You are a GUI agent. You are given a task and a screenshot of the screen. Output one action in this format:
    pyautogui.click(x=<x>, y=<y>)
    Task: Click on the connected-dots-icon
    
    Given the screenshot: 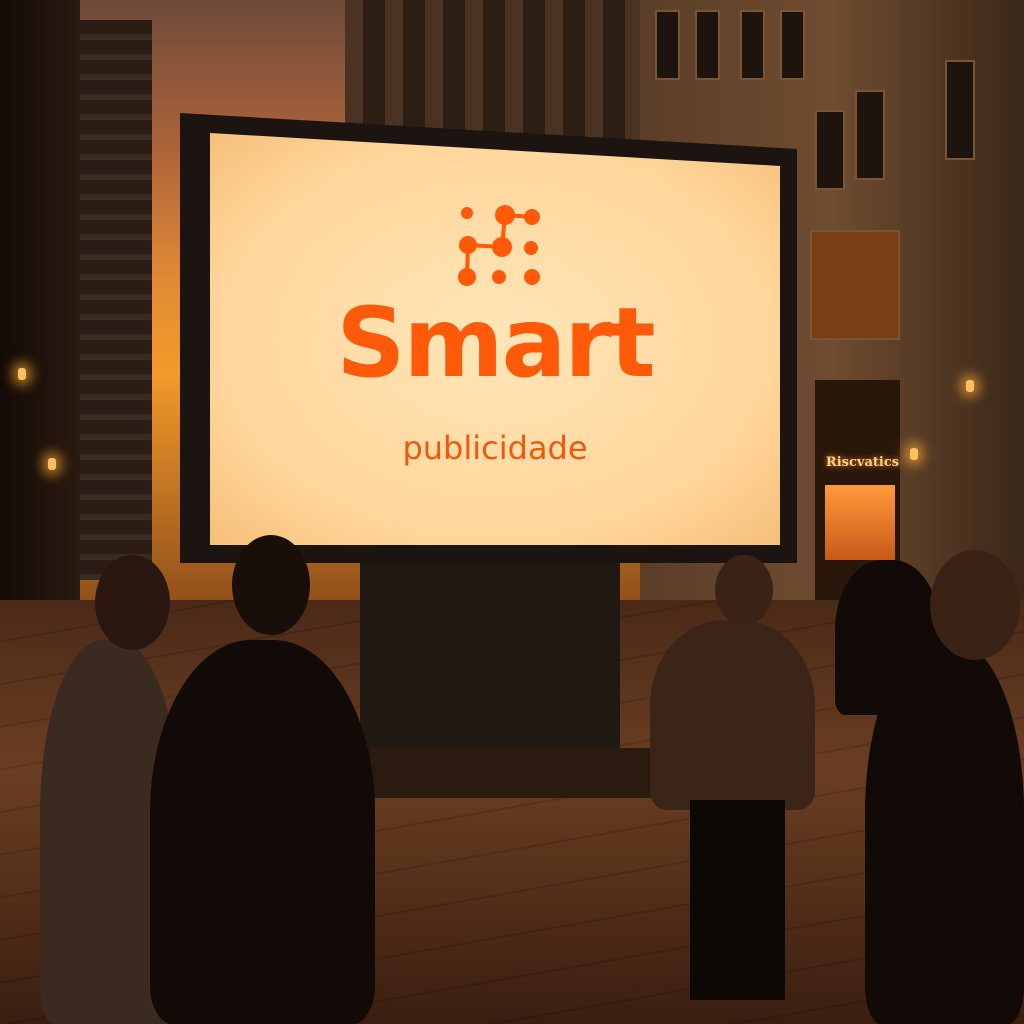 What is the action you would take?
    pyautogui.click(x=499, y=245)
    